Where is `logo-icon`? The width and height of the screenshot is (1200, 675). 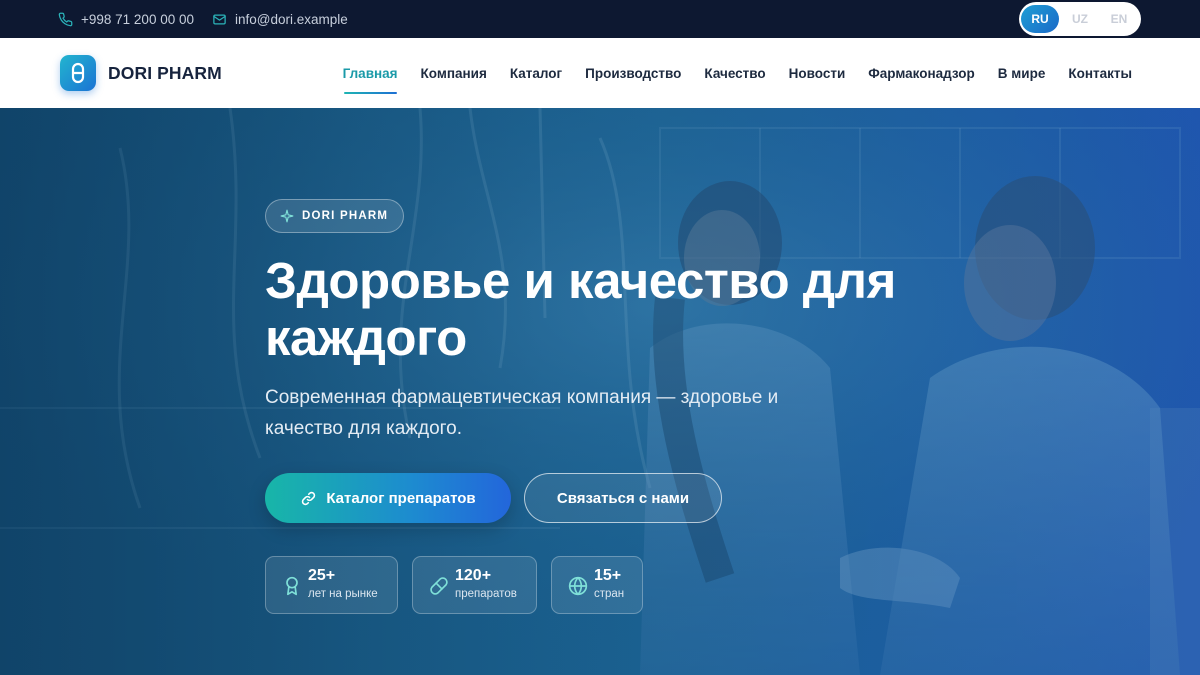 logo-icon is located at coordinates (78, 73).